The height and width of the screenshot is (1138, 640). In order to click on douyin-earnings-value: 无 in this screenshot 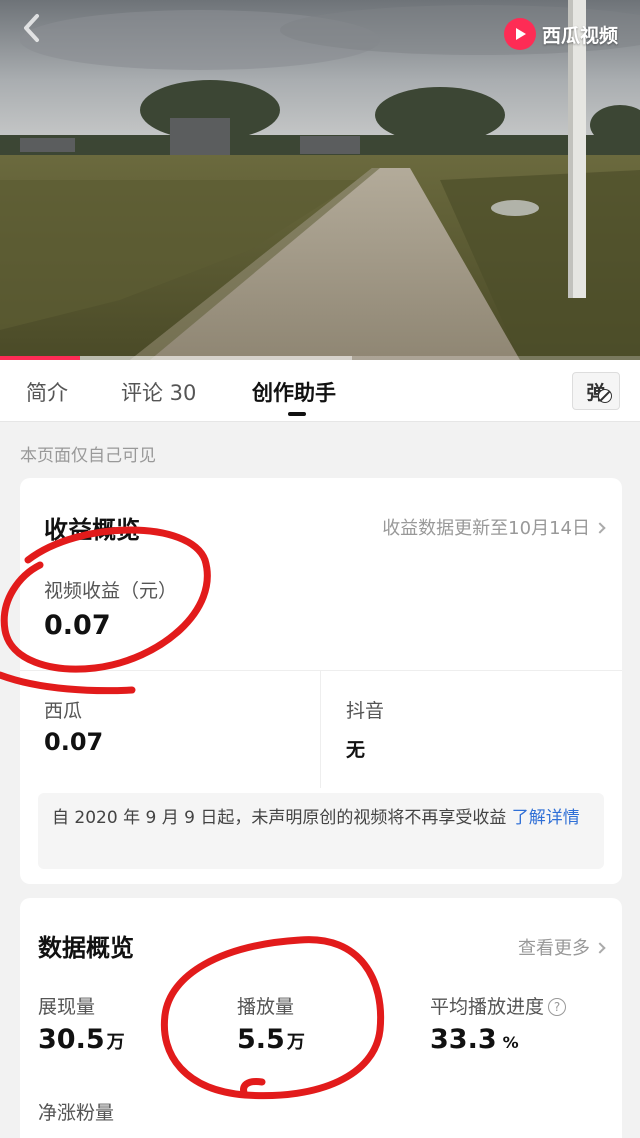, I will do `click(356, 750)`.